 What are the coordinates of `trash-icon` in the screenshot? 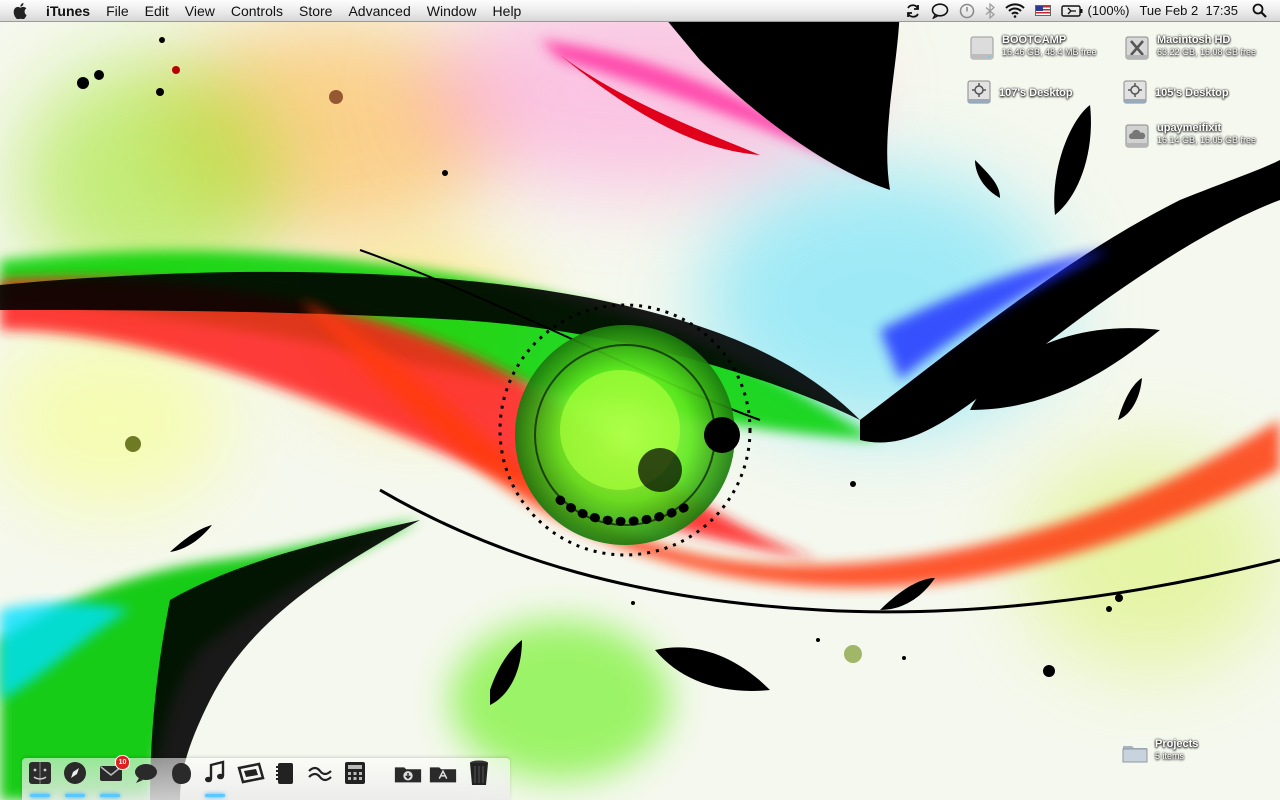 It's located at (479, 772).